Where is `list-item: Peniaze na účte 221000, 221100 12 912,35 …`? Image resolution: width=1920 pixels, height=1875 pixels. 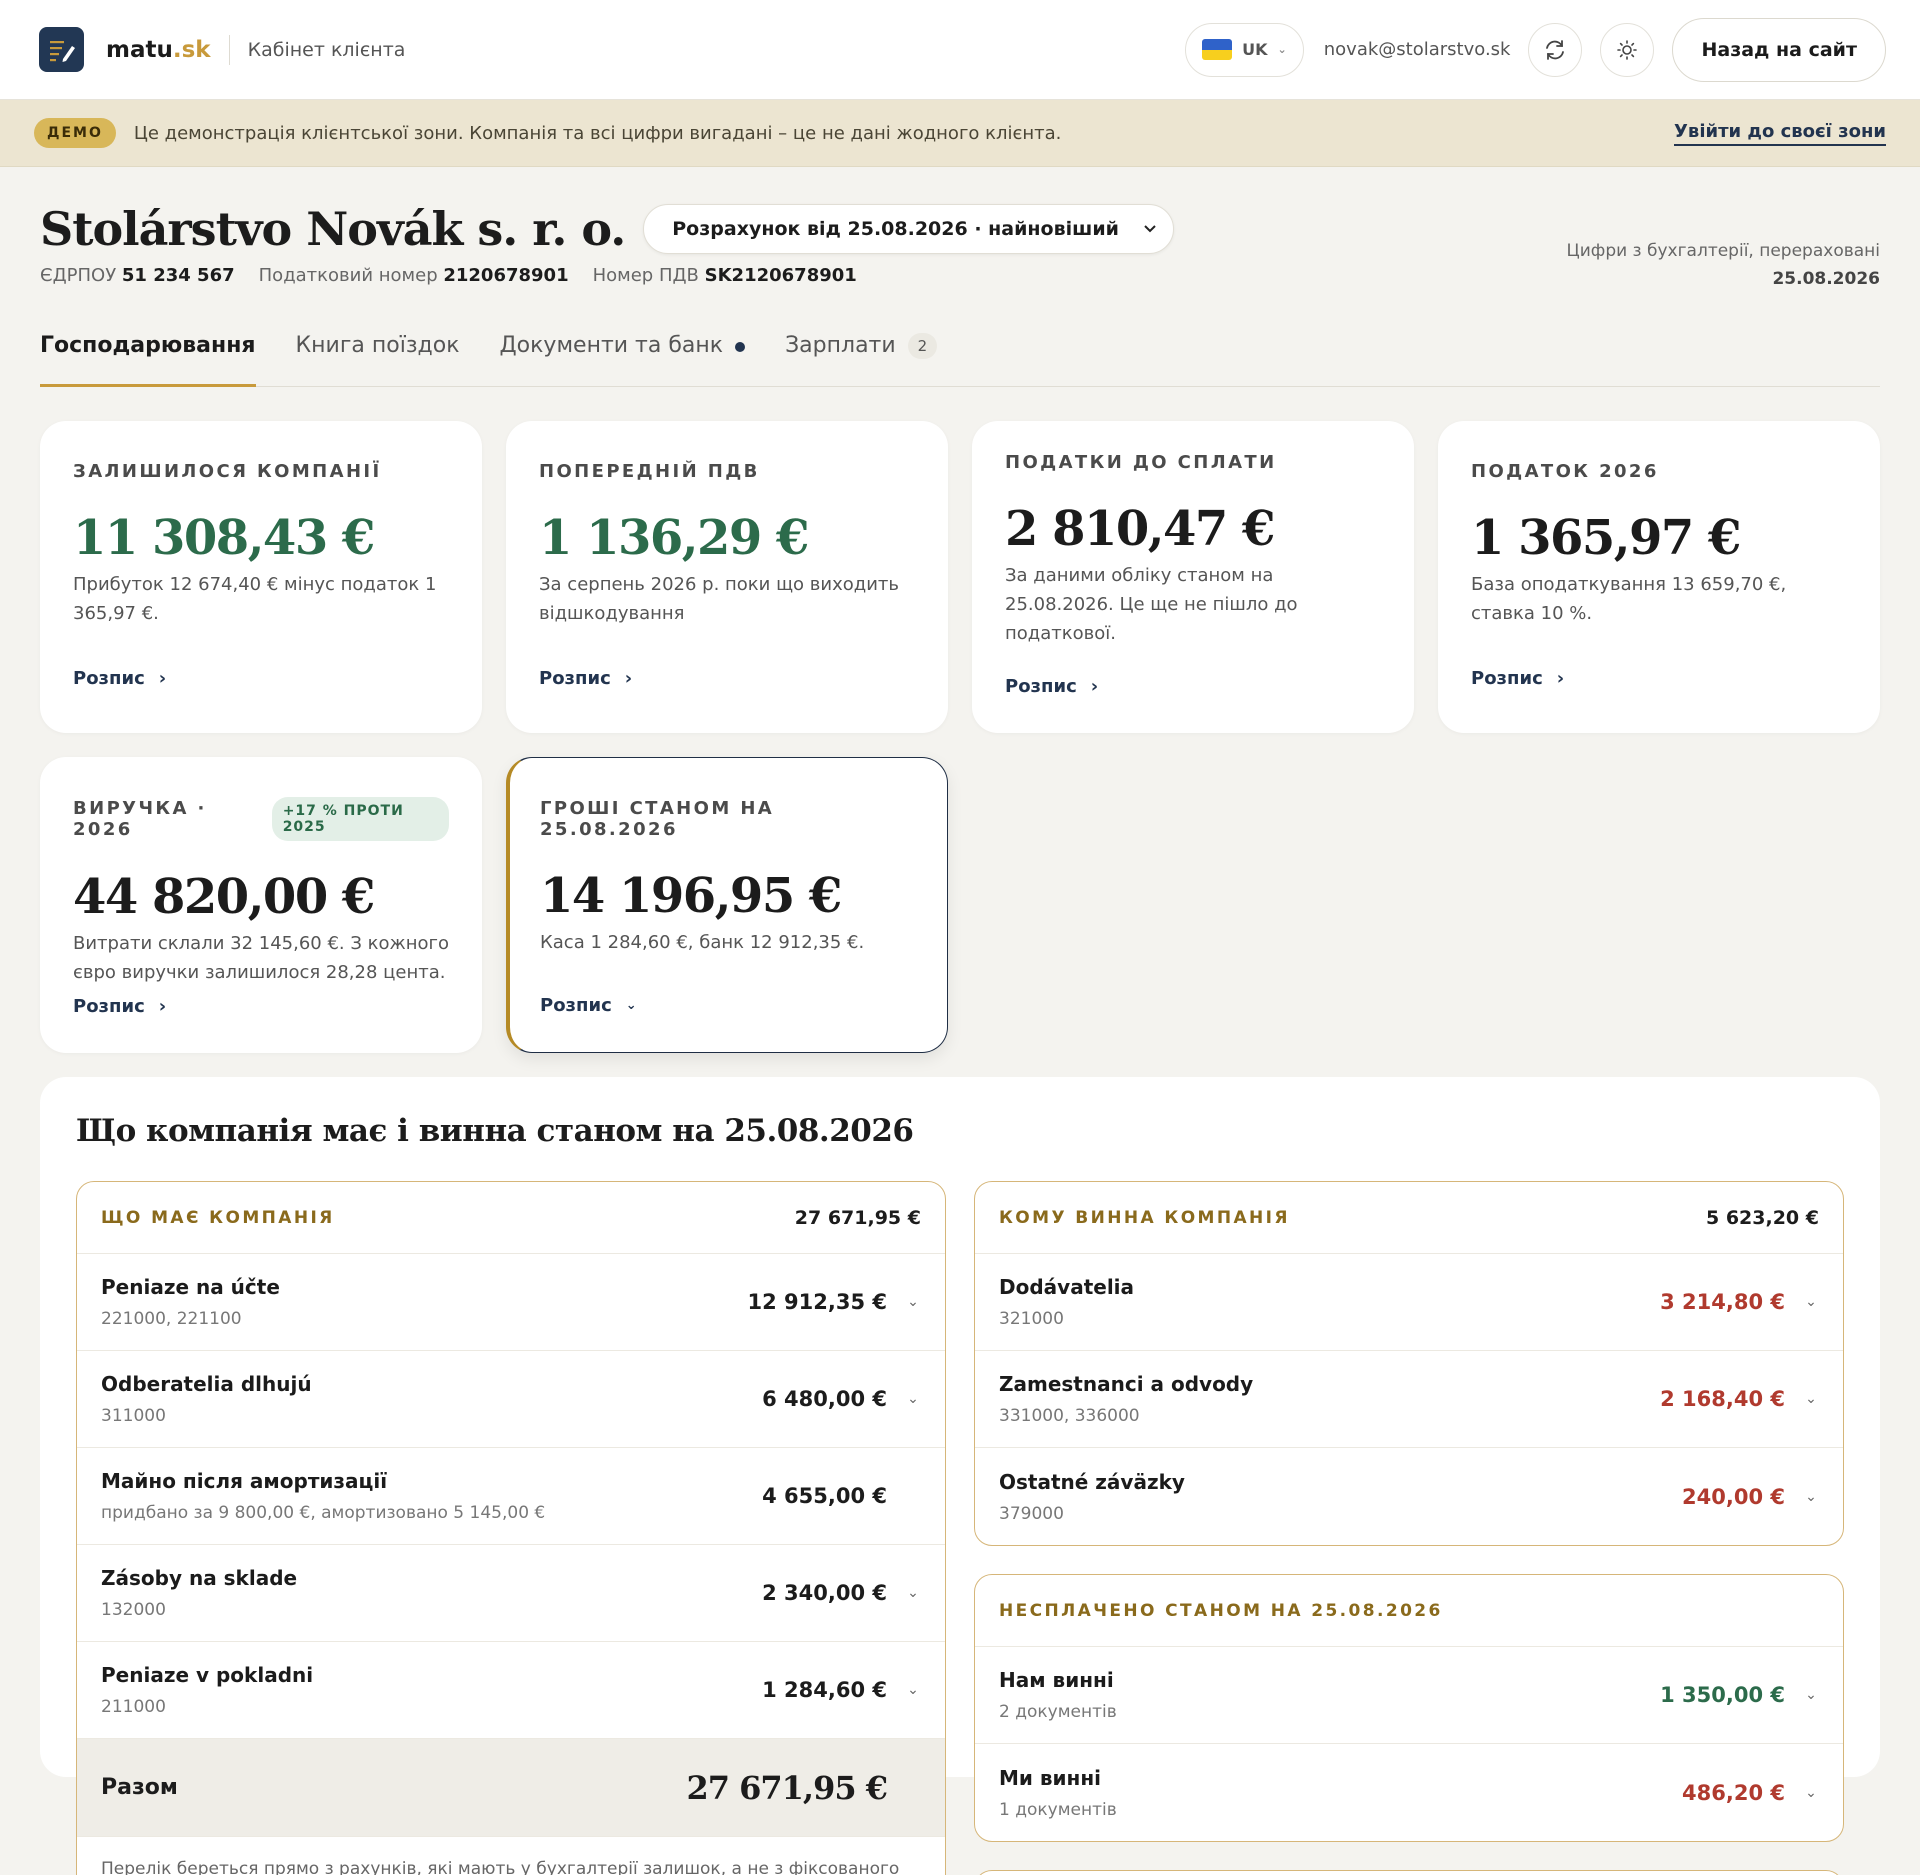 list-item: Peniaze na účte 221000, 221100 12 912,35 … is located at coordinates (511, 1302).